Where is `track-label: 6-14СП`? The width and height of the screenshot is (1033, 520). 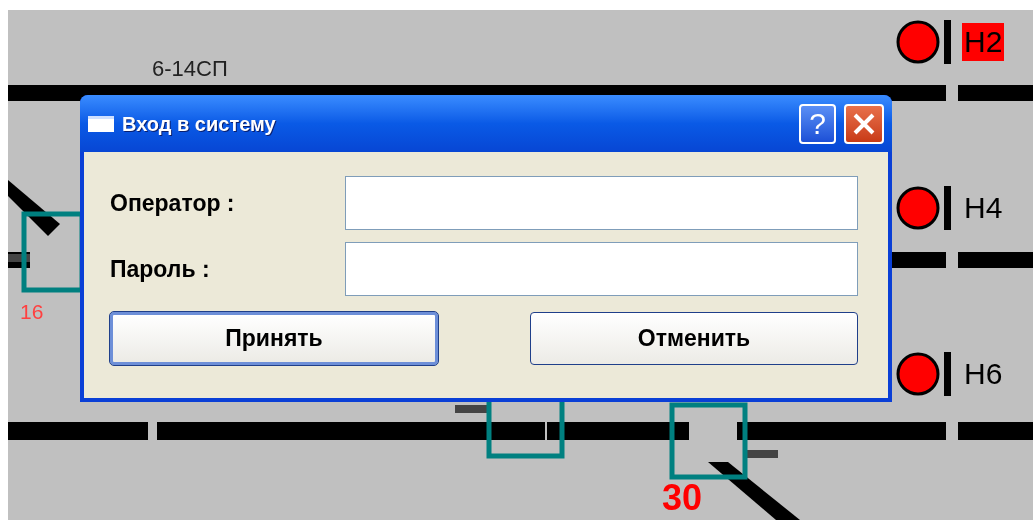 track-label: 6-14СП is located at coordinates (190, 69).